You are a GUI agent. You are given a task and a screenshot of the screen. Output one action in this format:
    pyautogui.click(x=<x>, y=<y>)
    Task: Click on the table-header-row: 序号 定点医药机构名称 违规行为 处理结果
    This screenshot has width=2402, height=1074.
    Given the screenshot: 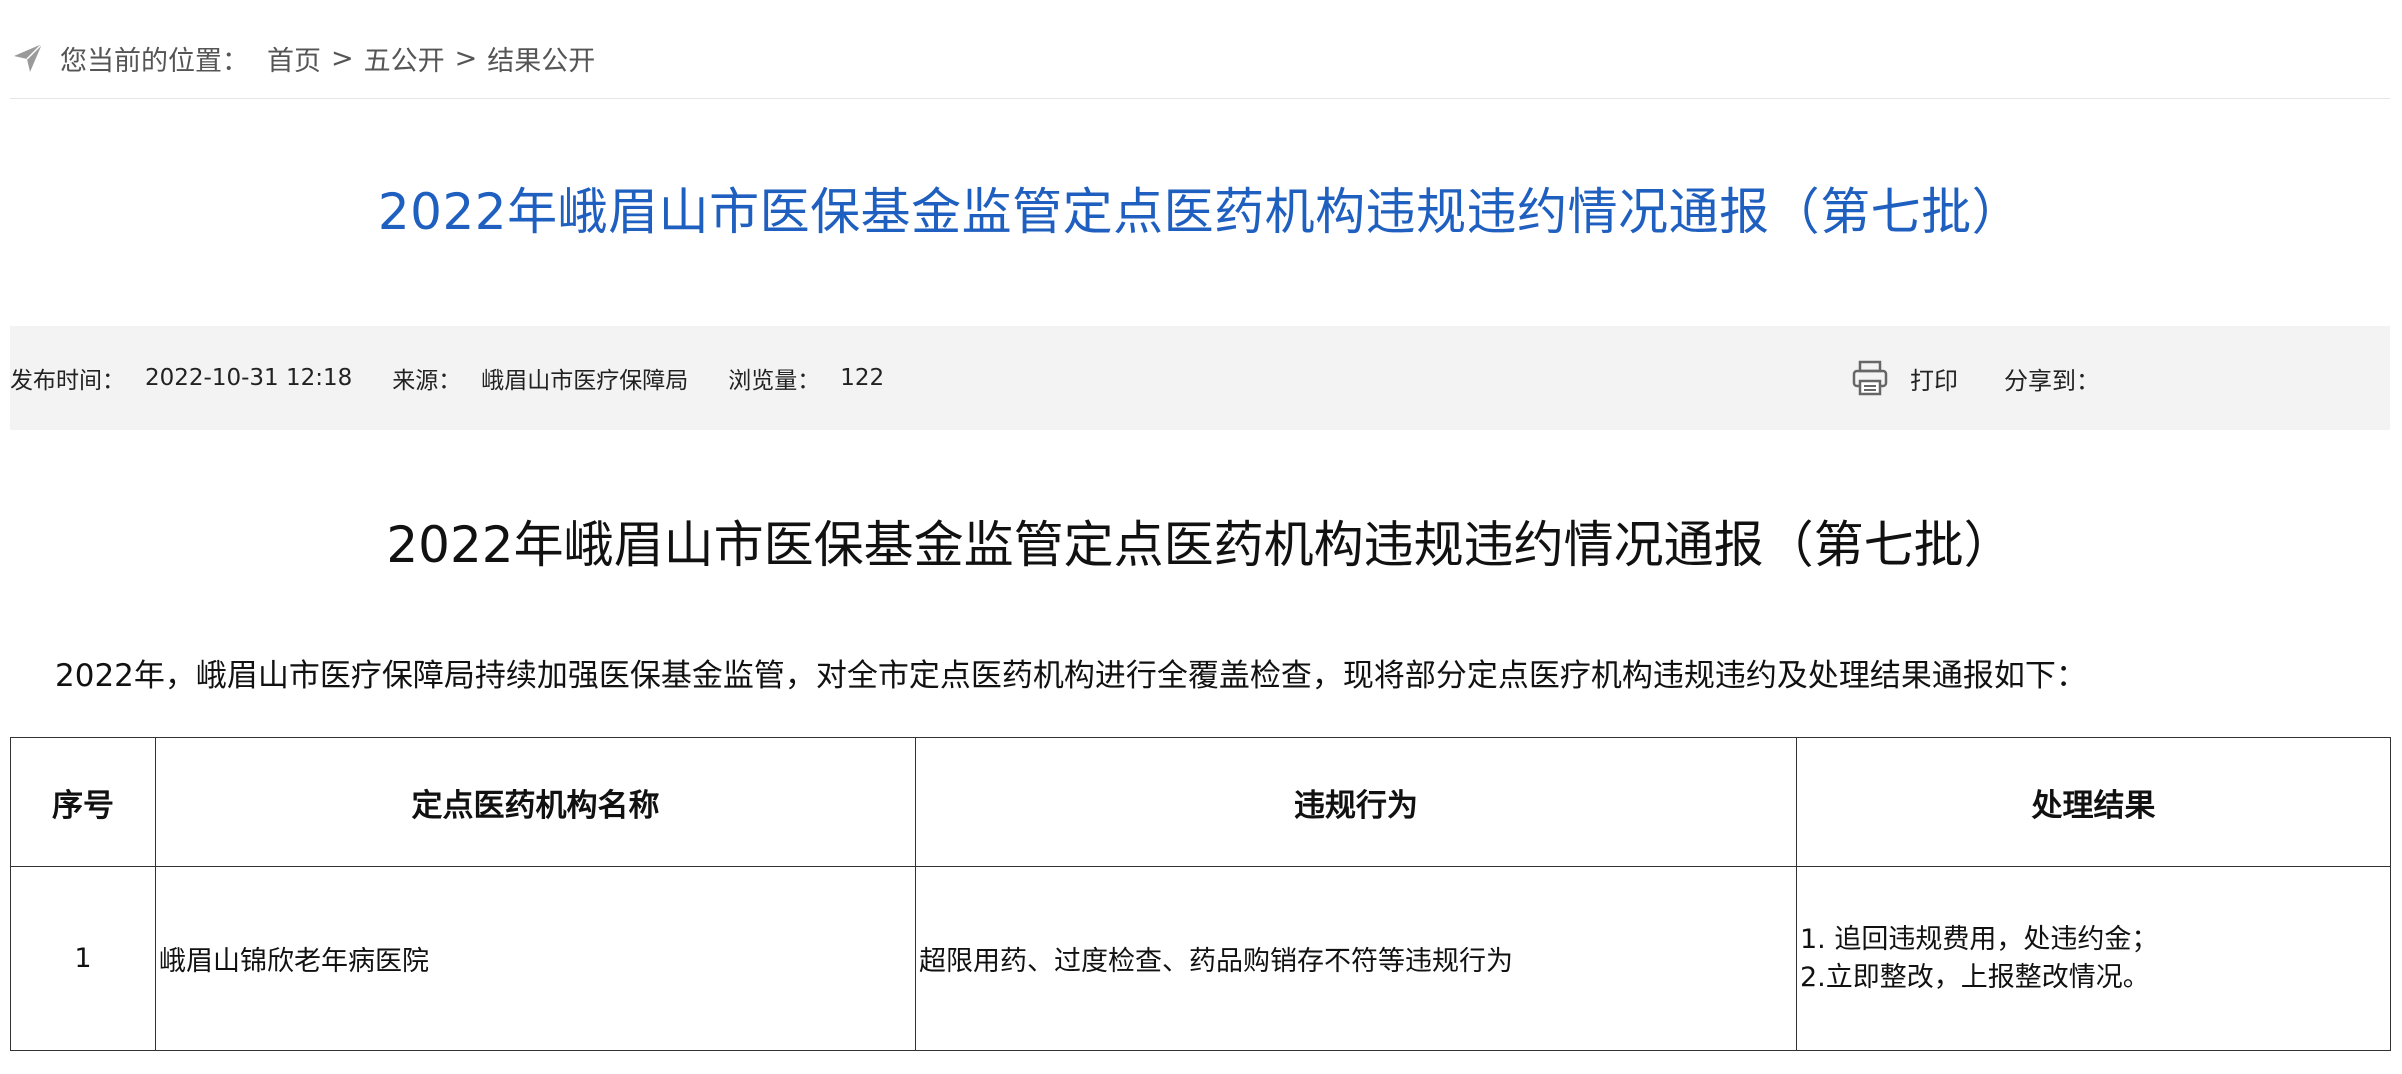 What is the action you would take?
    pyautogui.click(x=1200, y=802)
    